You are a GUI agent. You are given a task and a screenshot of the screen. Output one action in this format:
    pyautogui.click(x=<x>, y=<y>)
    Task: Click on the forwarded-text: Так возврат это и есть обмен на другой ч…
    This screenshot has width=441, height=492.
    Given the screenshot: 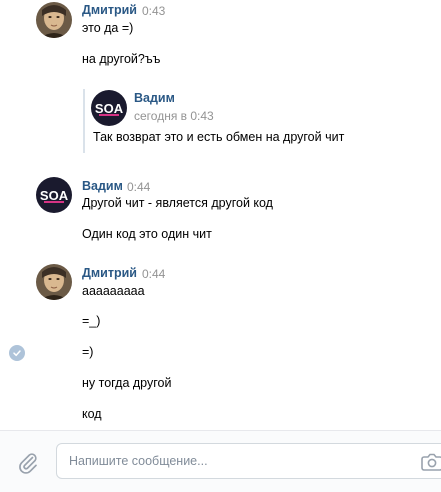 What is the action you would take?
    pyautogui.click(x=219, y=137)
    